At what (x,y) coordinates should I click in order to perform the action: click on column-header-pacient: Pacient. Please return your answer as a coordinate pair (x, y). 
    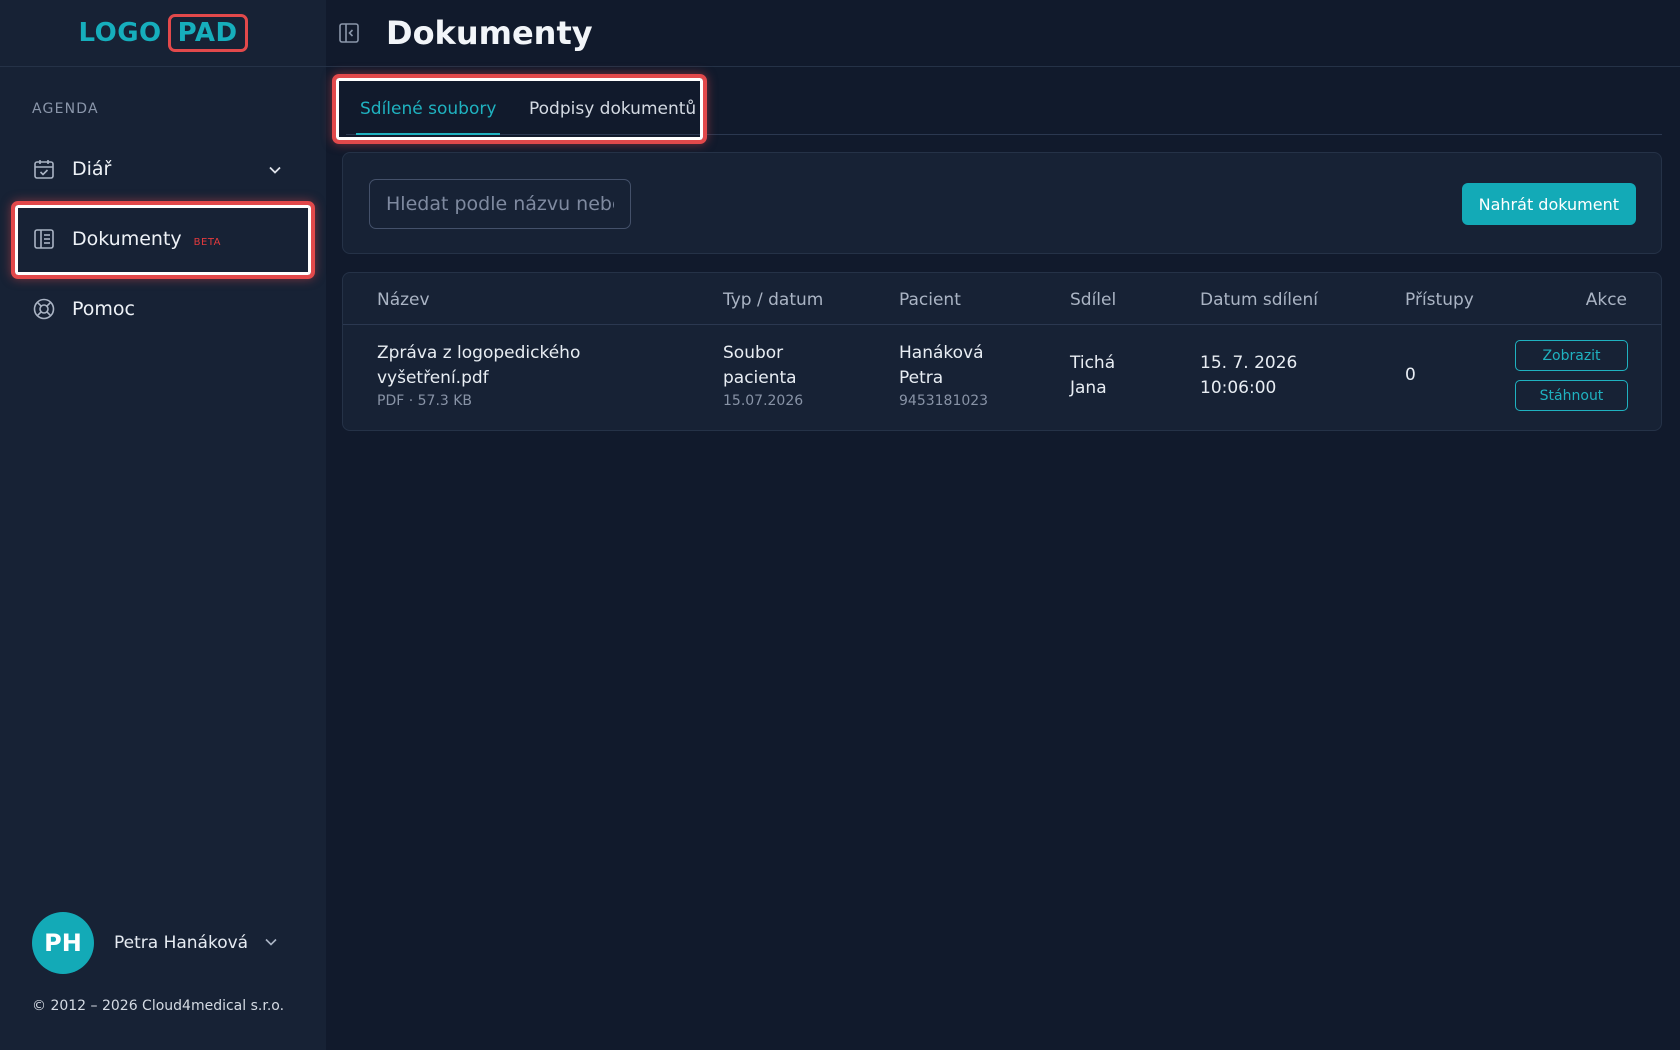
    Looking at the image, I should click on (930, 300).